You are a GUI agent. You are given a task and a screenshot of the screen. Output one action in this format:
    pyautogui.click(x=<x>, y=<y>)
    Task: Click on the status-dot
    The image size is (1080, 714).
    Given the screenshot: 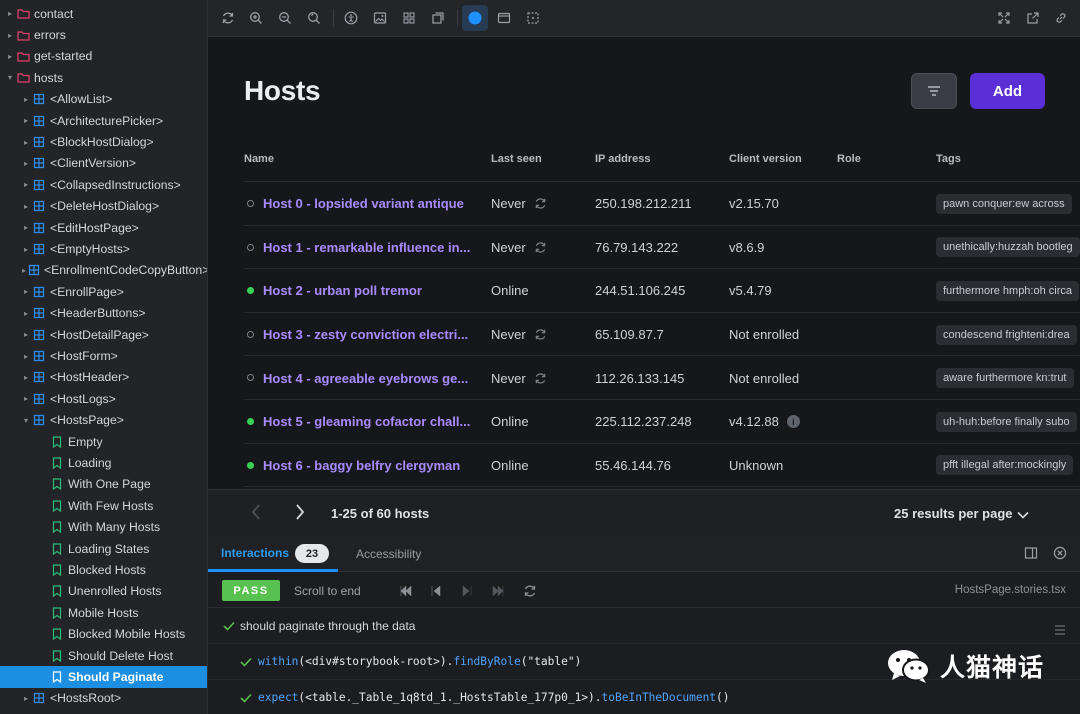 What is the action you would take?
    pyautogui.click(x=250, y=378)
    